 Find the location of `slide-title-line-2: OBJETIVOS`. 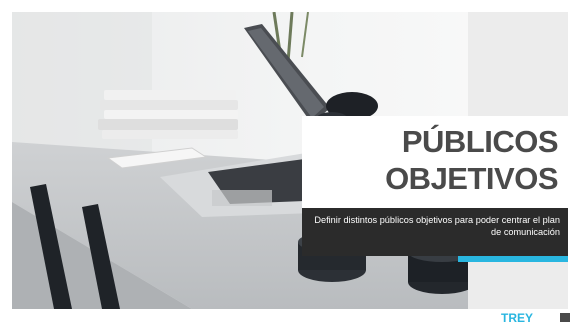

slide-title-line-2: OBJETIVOS is located at coordinates (471, 178).